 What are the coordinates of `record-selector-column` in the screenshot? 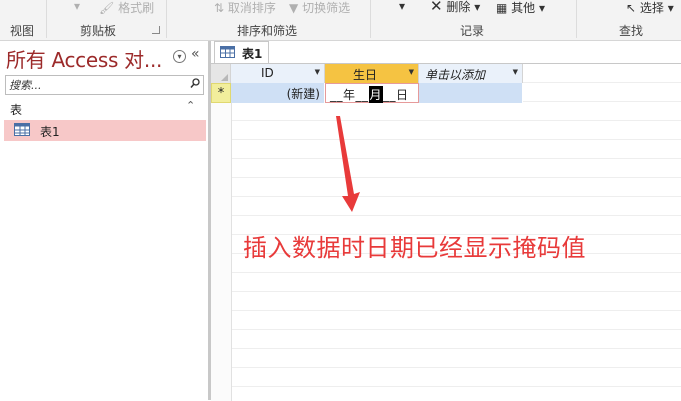 It's located at (221, 232).